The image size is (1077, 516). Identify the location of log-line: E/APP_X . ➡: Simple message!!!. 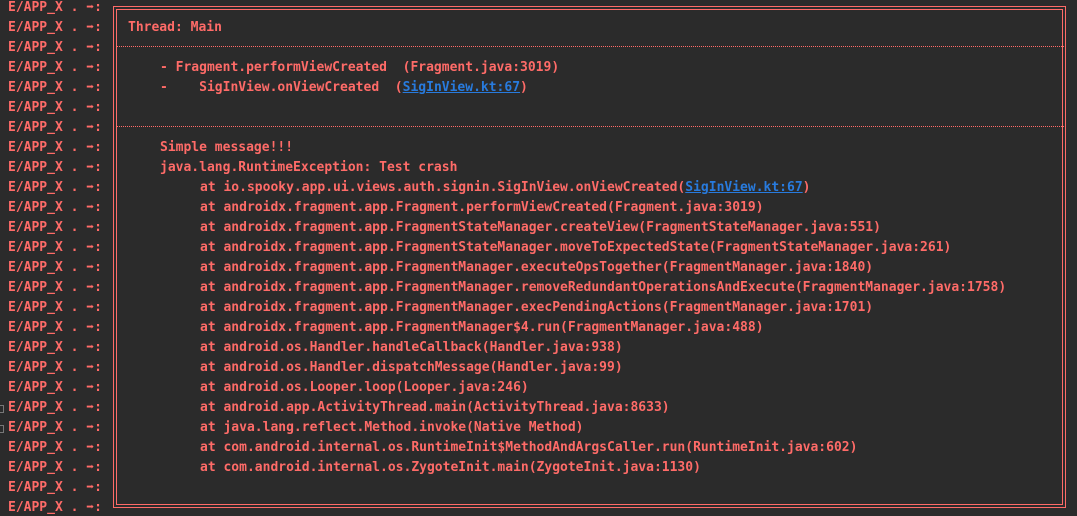
(538, 148).